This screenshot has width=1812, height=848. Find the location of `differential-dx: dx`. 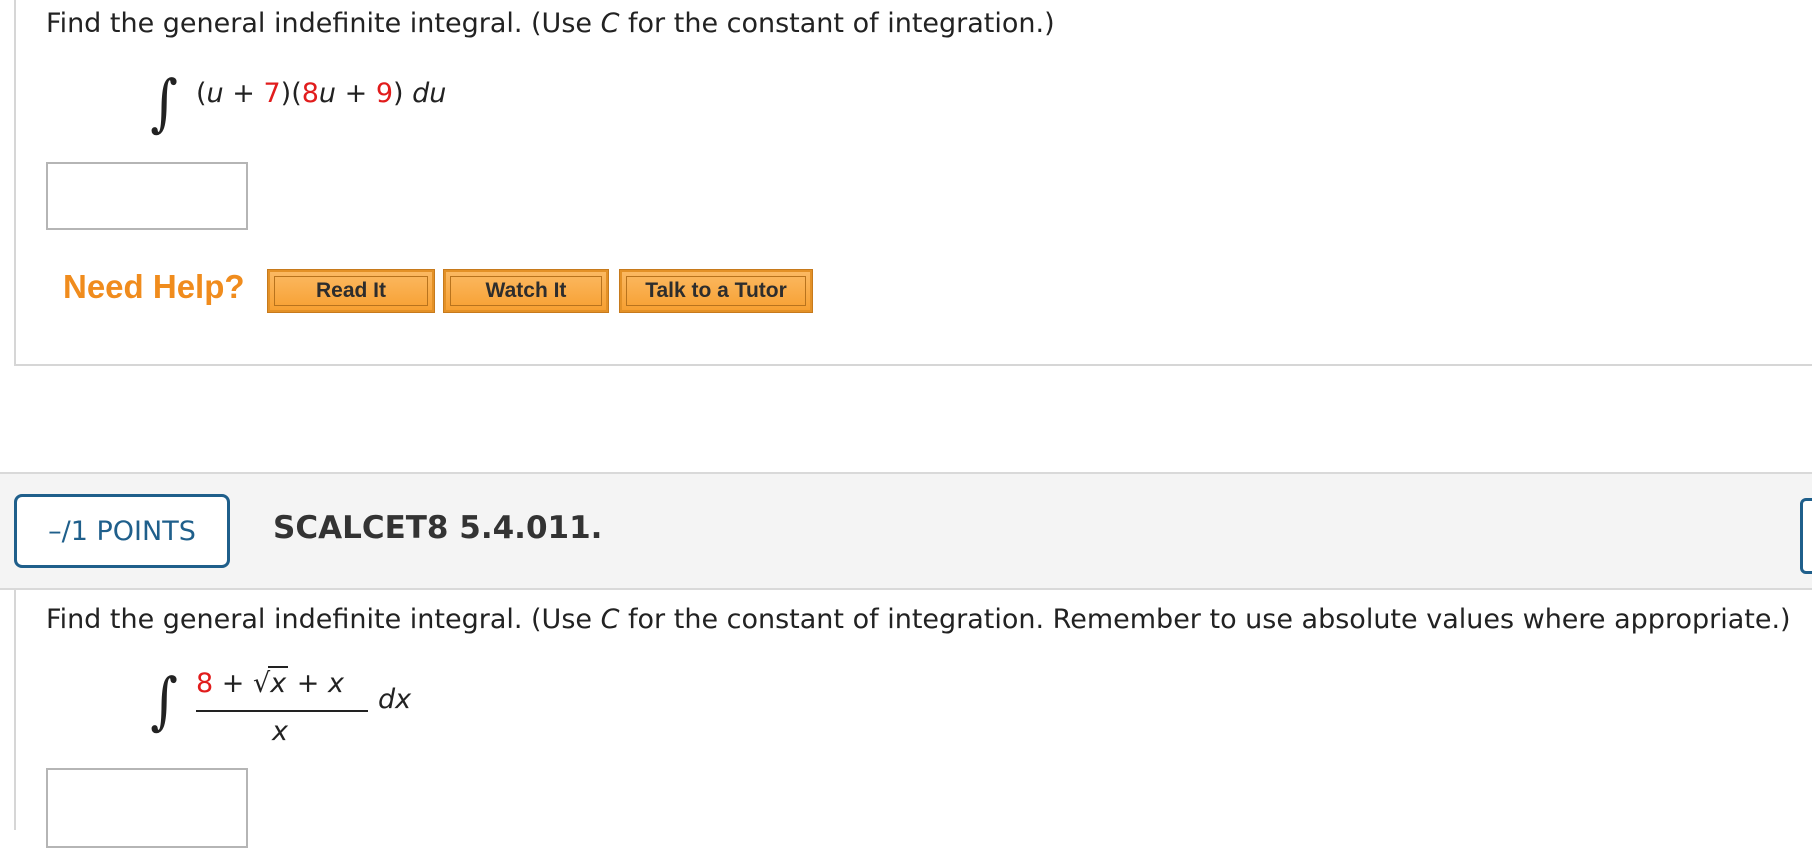

differential-dx: dx is located at coordinates (394, 699).